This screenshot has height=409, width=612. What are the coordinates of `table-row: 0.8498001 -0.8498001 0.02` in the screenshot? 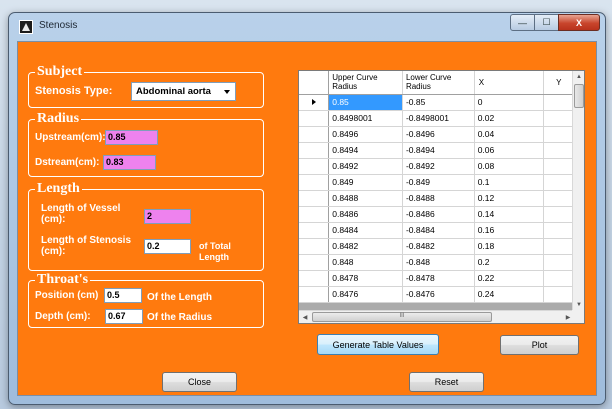 It's located at (441, 118).